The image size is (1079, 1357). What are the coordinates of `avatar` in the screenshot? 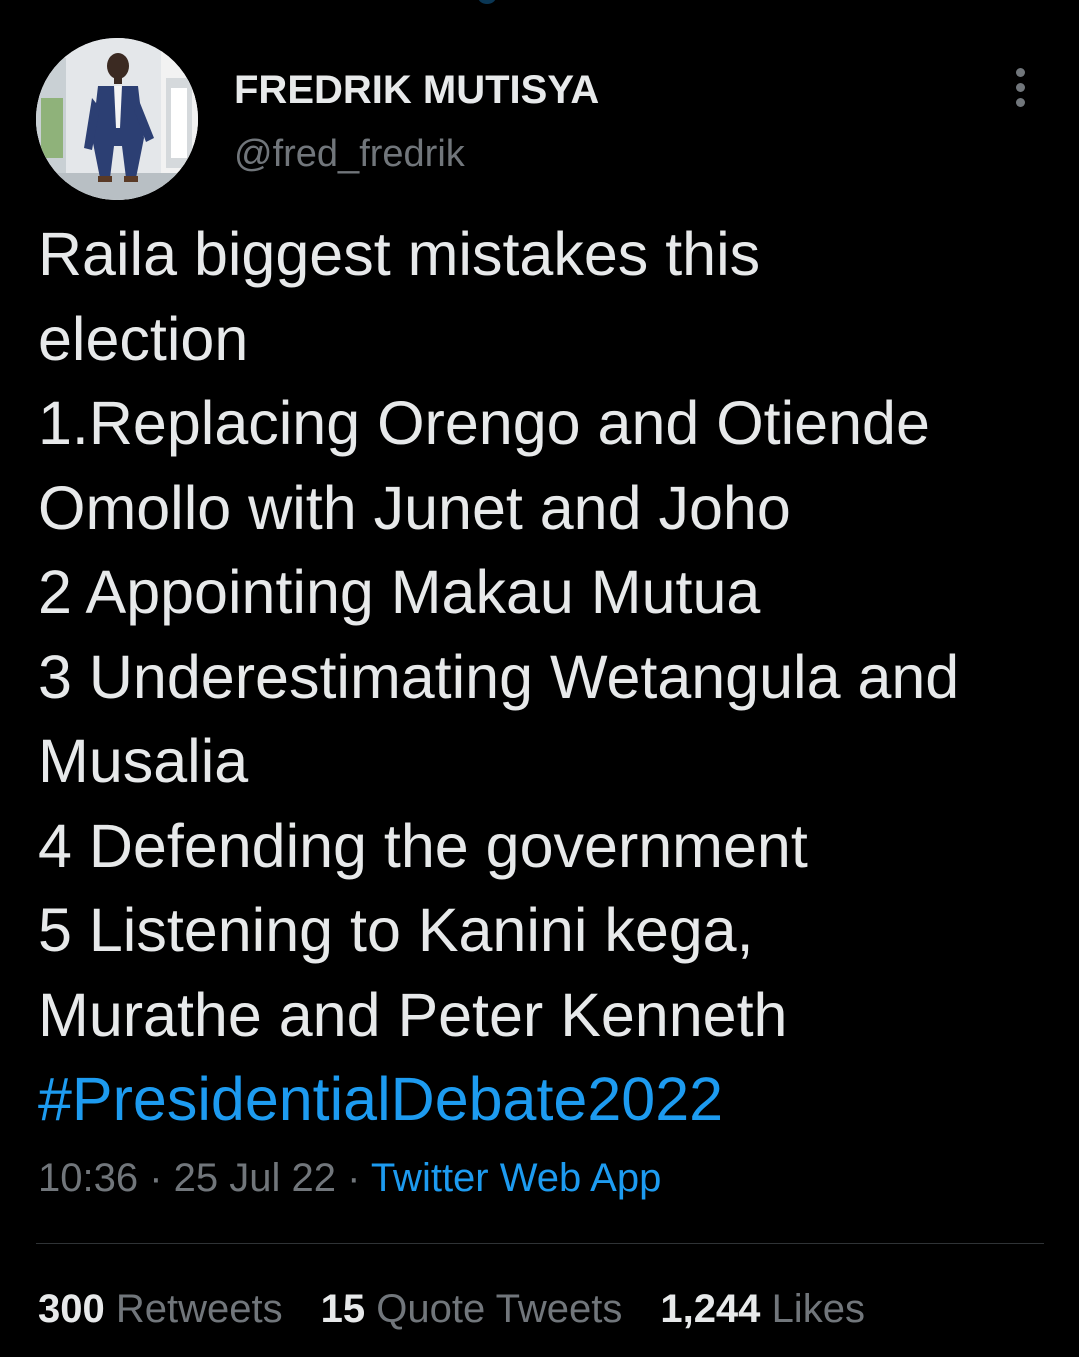 It's located at (117, 119).